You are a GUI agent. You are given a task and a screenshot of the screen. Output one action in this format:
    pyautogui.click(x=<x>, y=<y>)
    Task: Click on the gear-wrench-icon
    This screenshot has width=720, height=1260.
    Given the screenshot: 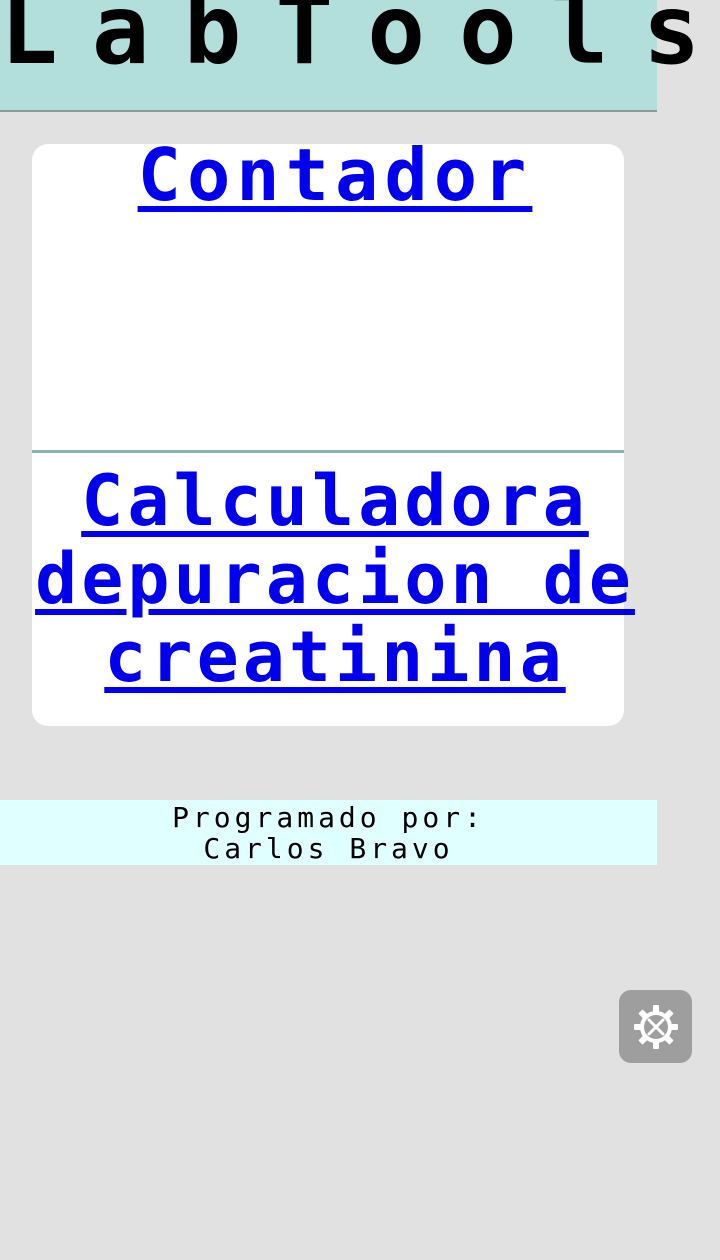 What is the action you would take?
    pyautogui.click(x=655, y=1026)
    